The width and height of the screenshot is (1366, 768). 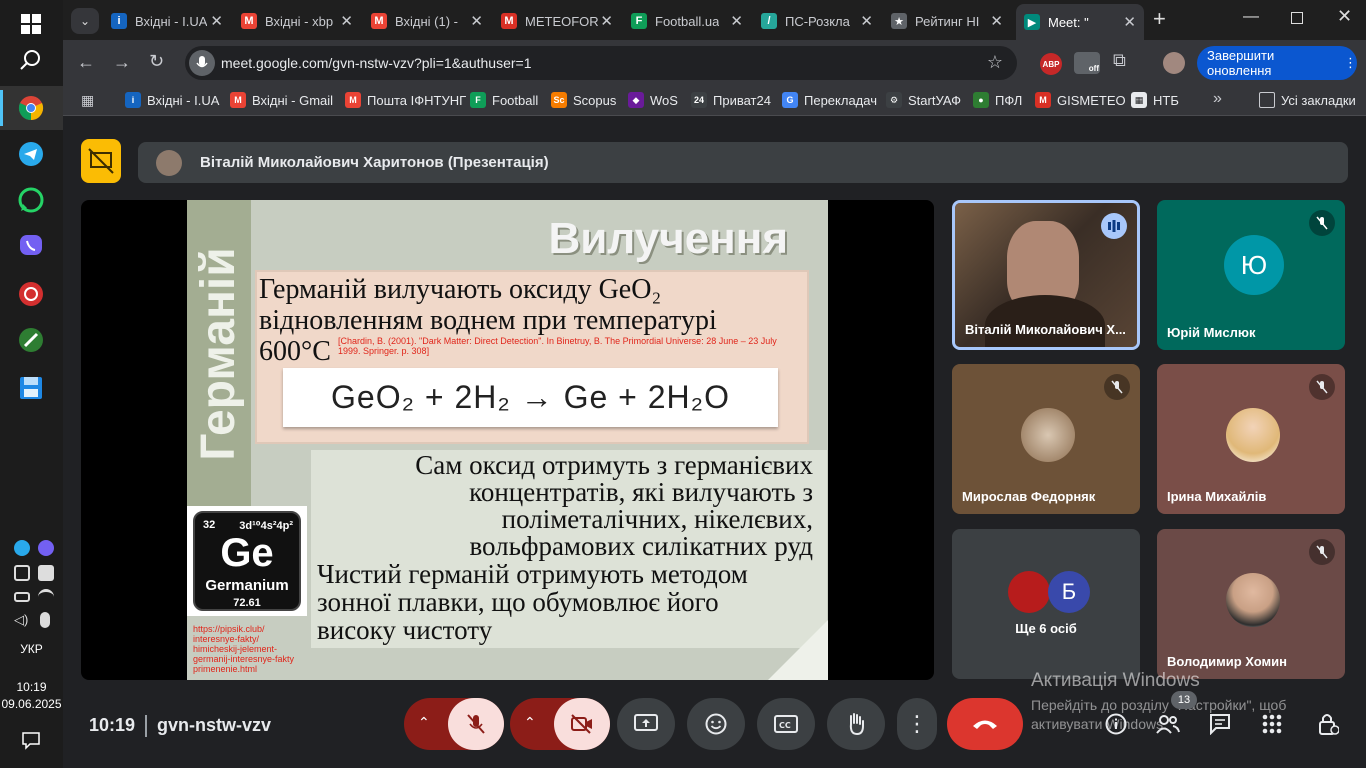 What do you see at coordinates (1251, 17) in the screenshot?
I see `minimize-icon: —` at bounding box center [1251, 17].